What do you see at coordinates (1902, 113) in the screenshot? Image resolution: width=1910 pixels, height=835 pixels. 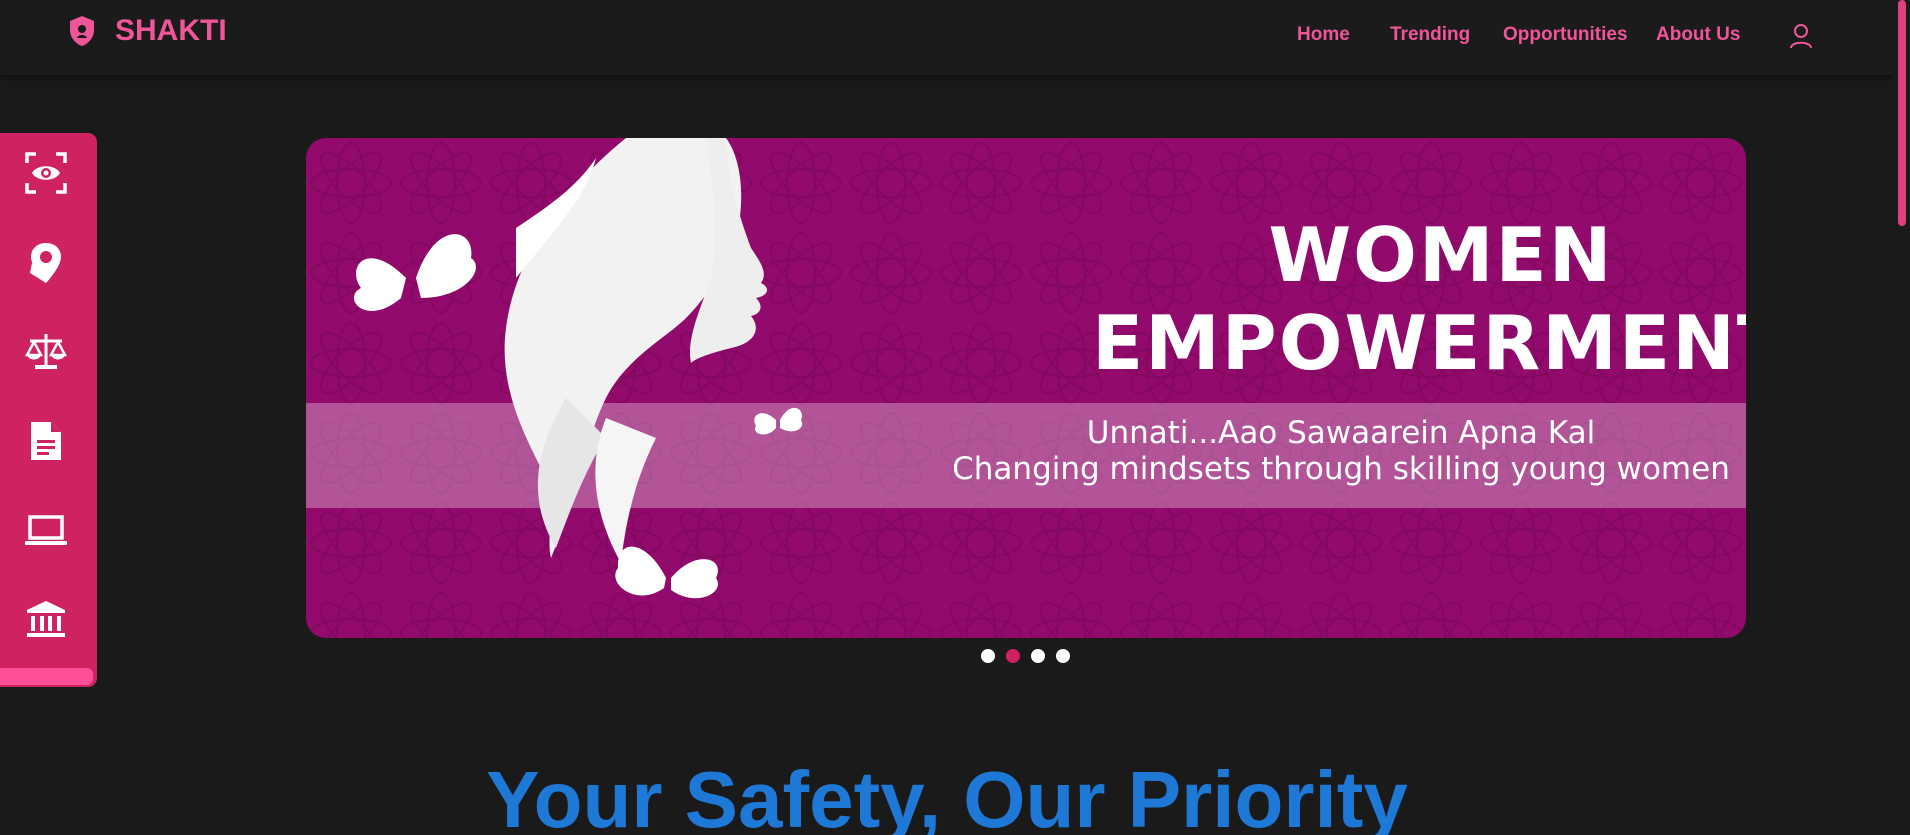 I see `scrollbar-thumb` at bounding box center [1902, 113].